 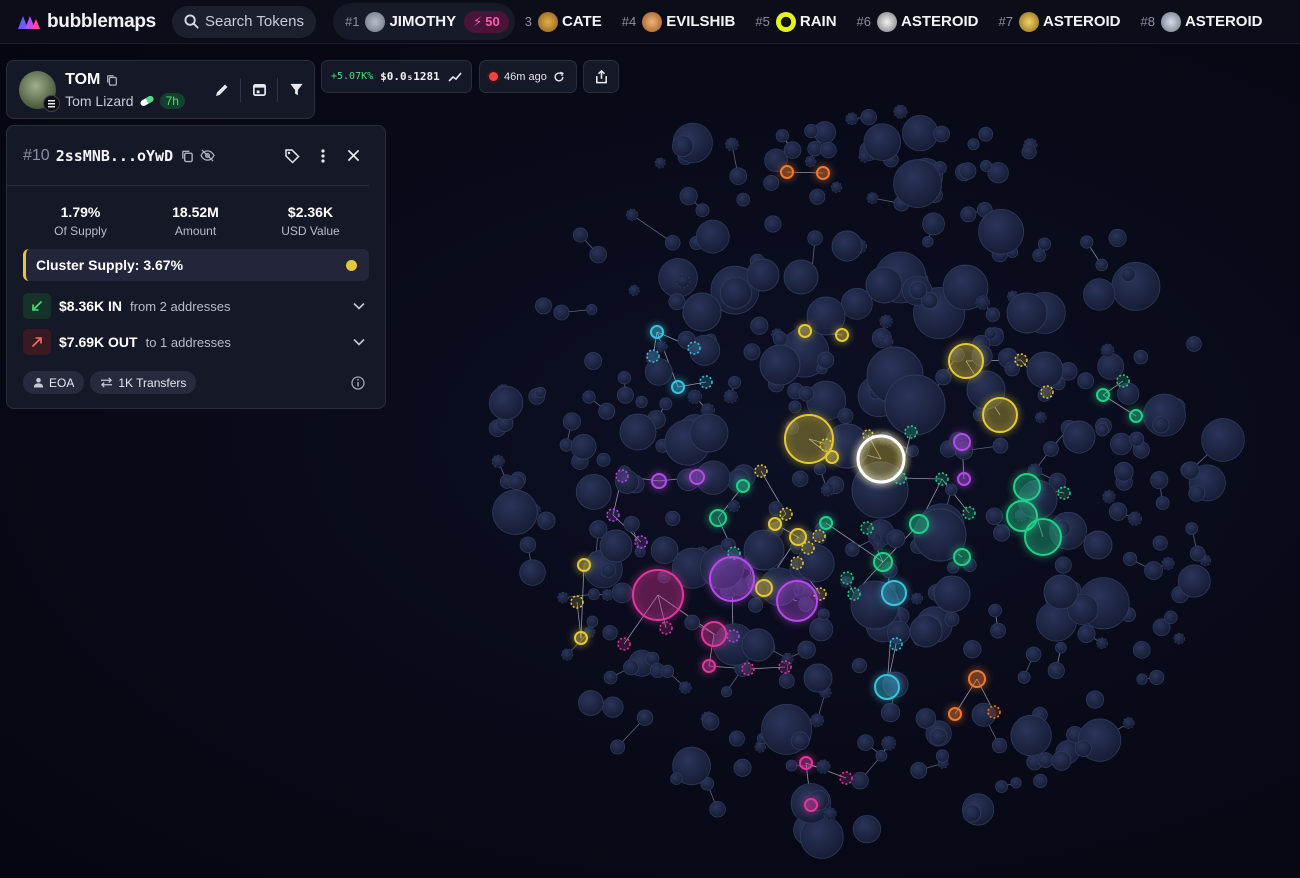 What do you see at coordinates (207, 155) in the screenshot?
I see `hide-eye-icon` at bounding box center [207, 155].